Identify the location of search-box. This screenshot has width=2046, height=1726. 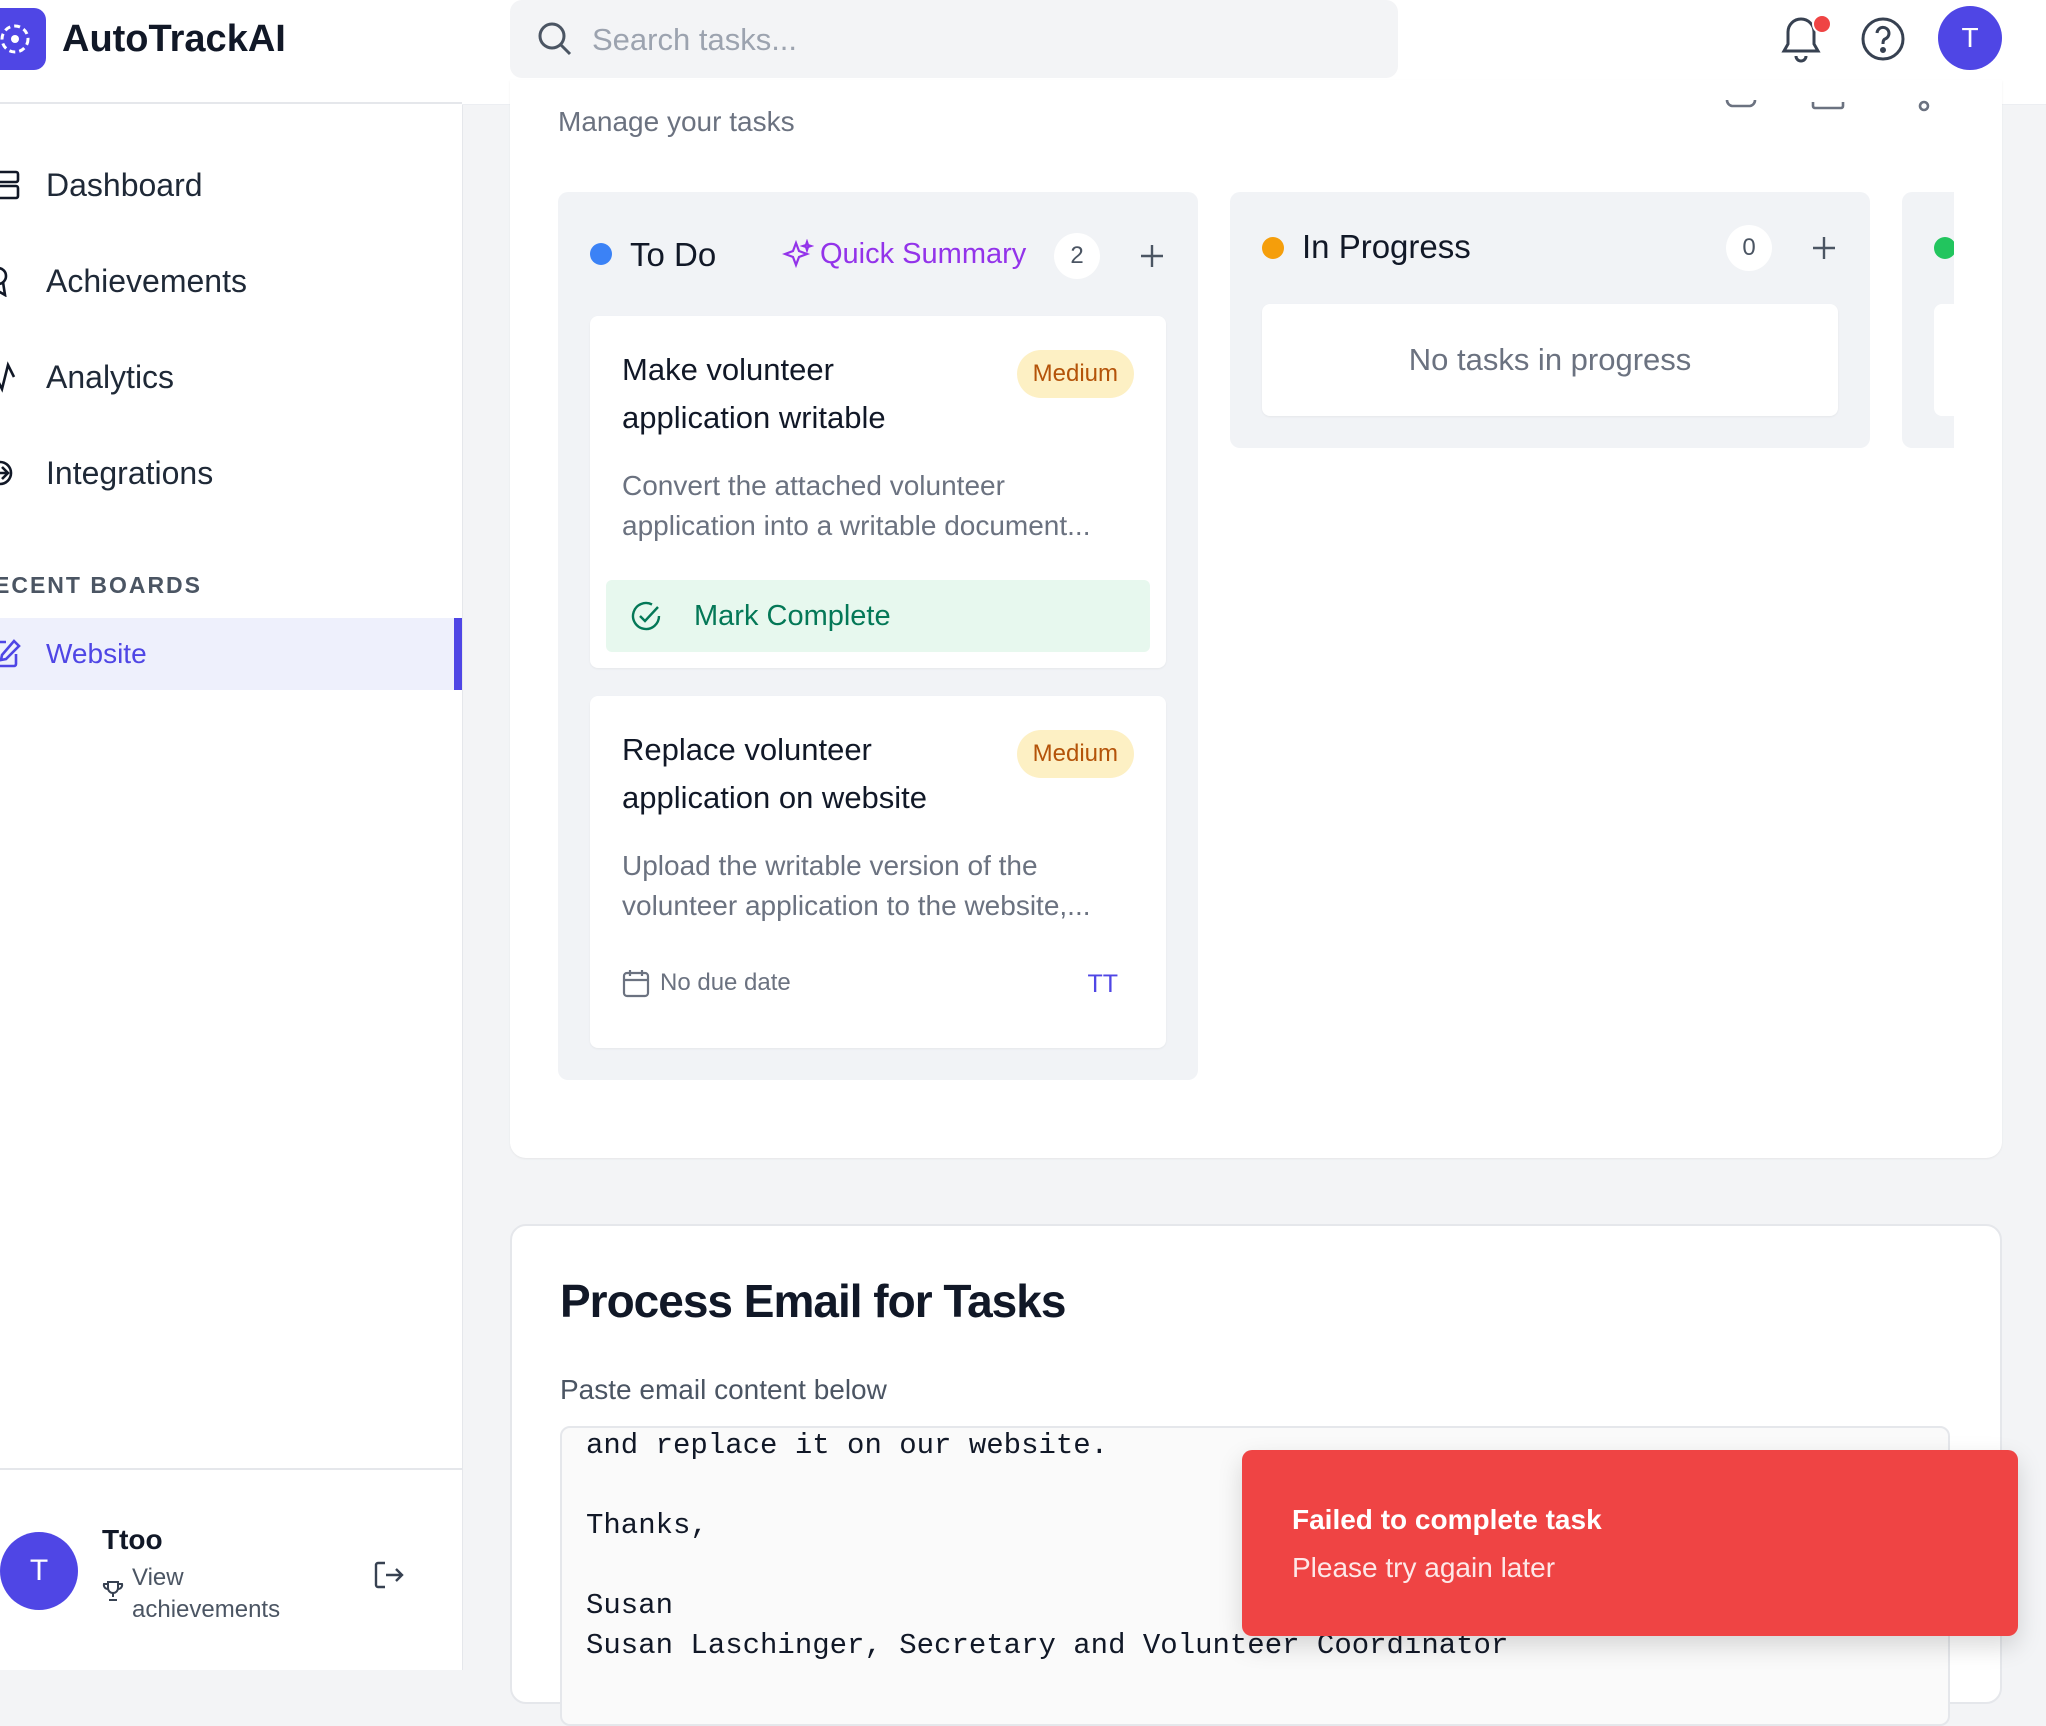
(954, 39).